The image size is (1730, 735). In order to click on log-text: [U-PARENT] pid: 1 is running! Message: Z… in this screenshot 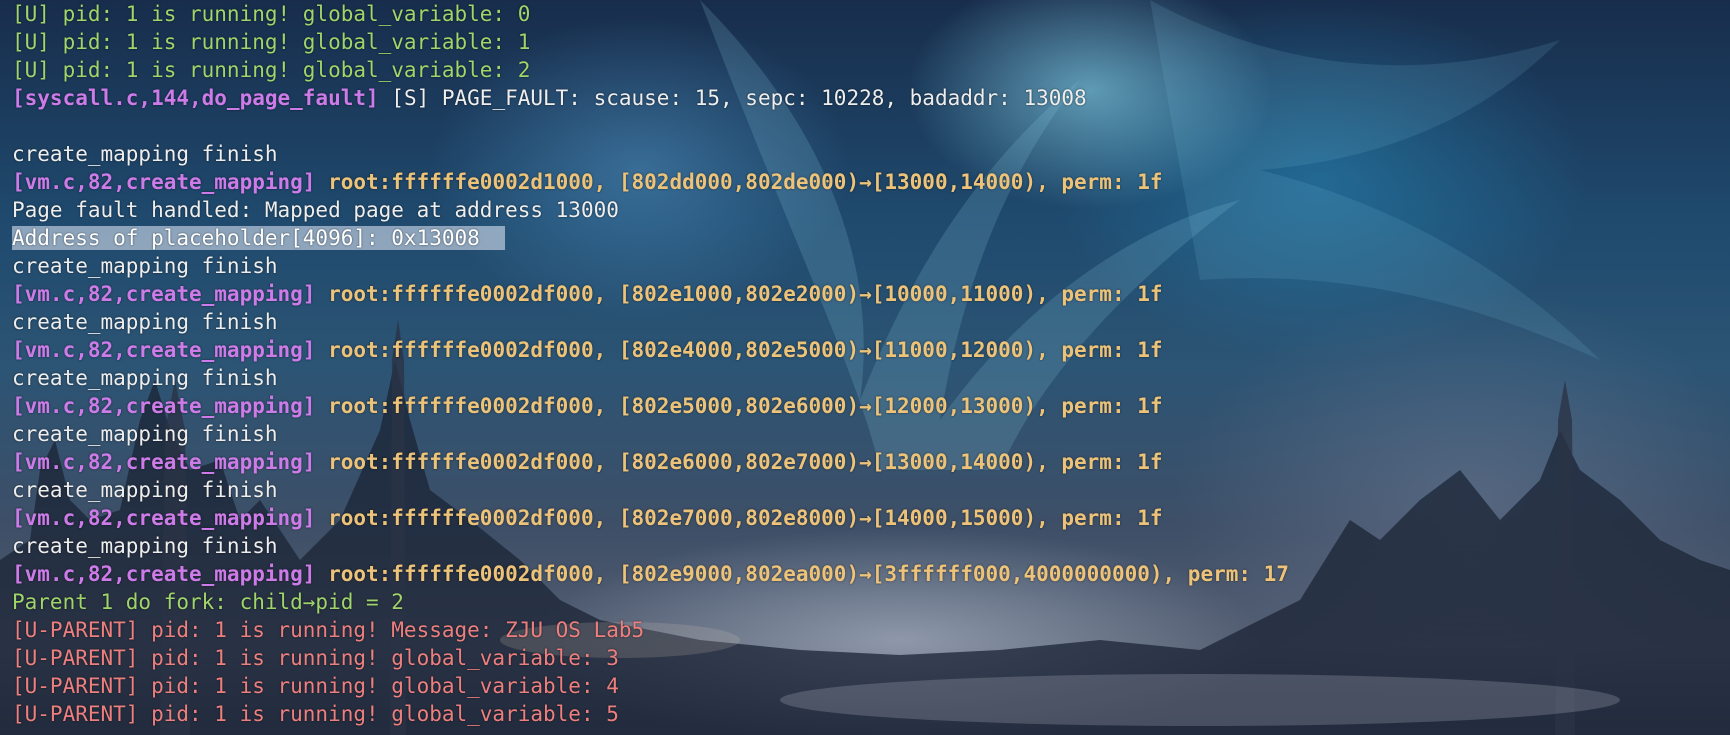, I will do `click(328, 630)`.